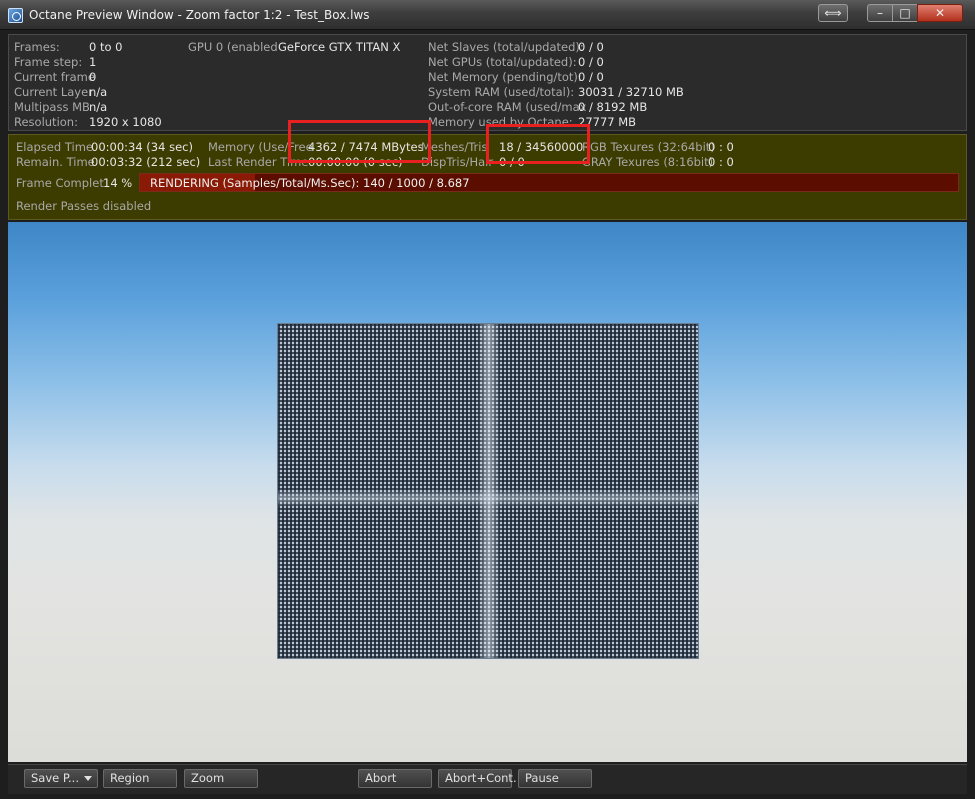 The height and width of the screenshot is (799, 975). What do you see at coordinates (98, 107) in the screenshot?
I see `multipass-value: n/a` at bounding box center [98, 107].